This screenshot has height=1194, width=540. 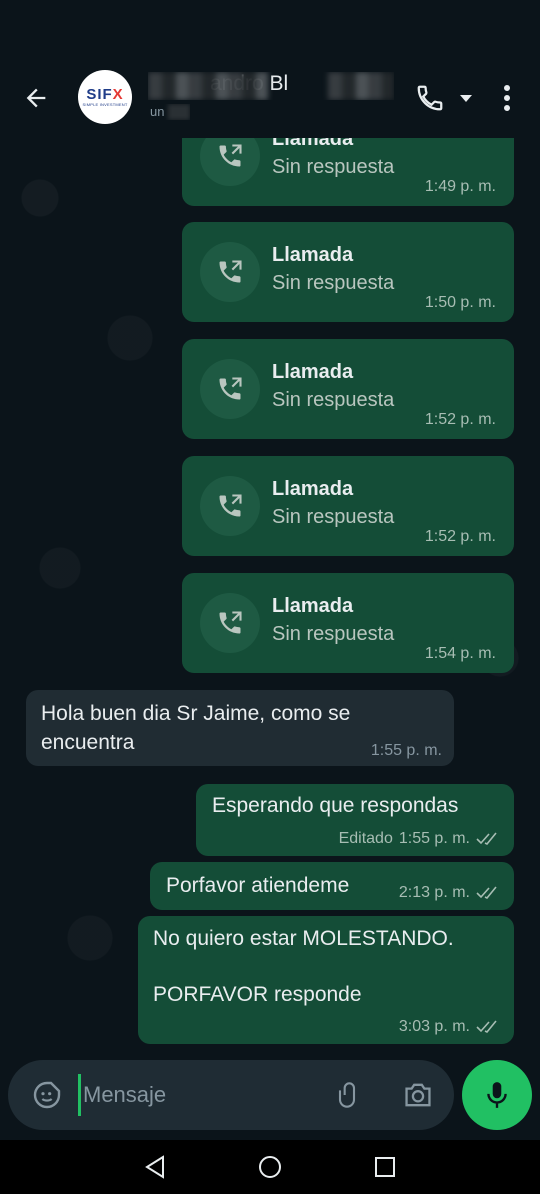 I want to click on square-recents-icon, so click(x=385, y=1167).